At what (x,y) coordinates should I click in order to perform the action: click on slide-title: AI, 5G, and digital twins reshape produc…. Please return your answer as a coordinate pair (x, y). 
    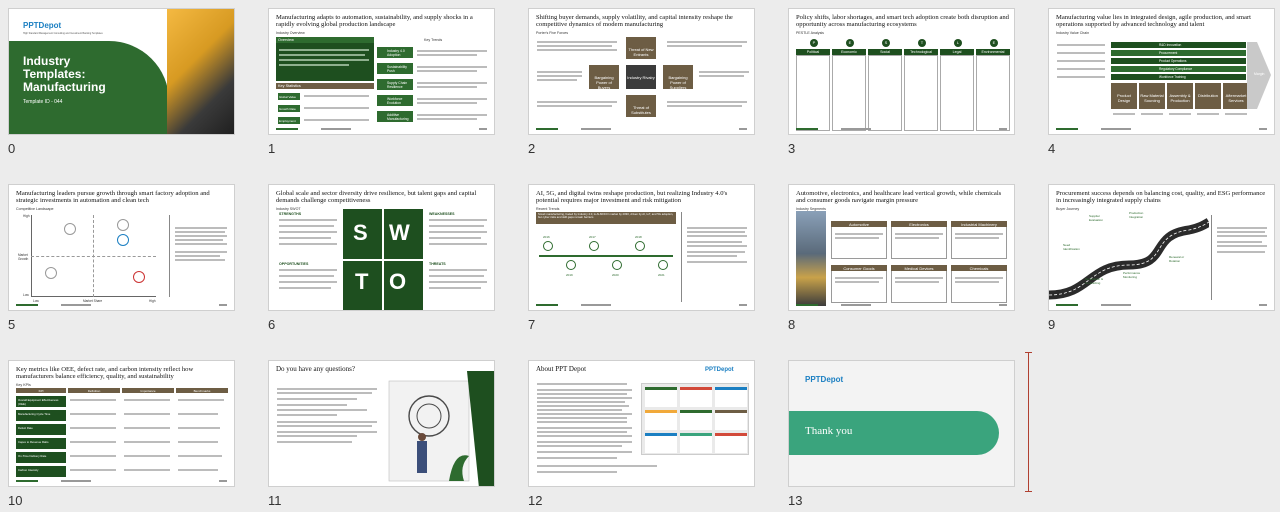
    Looking at the image, I should click on (632, 197).